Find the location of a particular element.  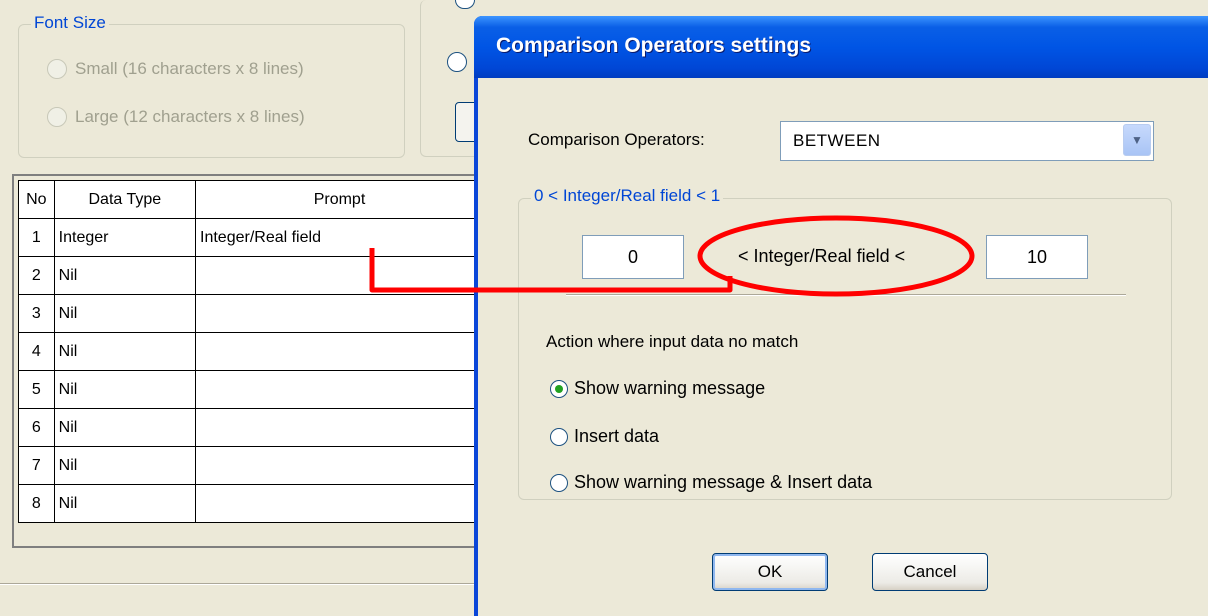

ok-button: OK is located at coordinates (770, 572).